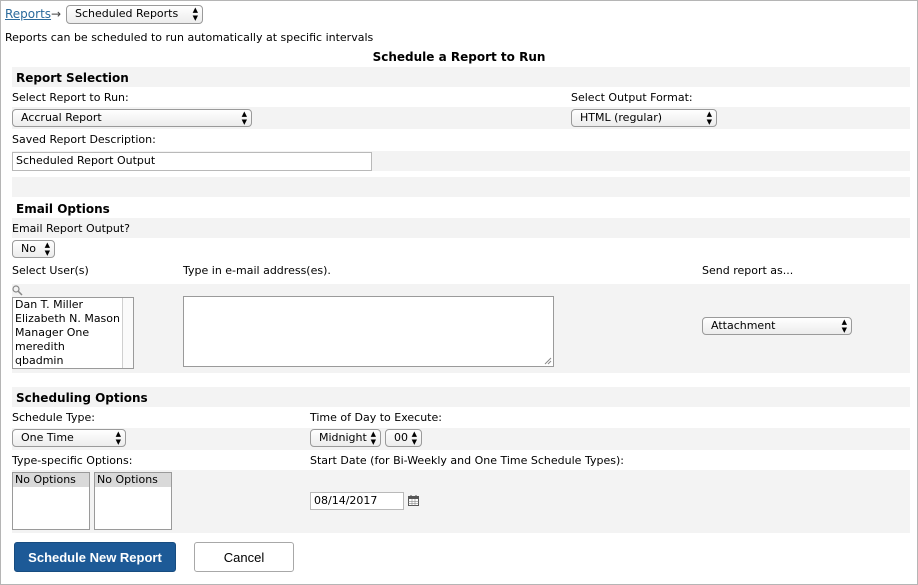  Describe the element at coordinates (56, 14) in the screenshot. I see `breadcrumb-arrow: →` at that location.